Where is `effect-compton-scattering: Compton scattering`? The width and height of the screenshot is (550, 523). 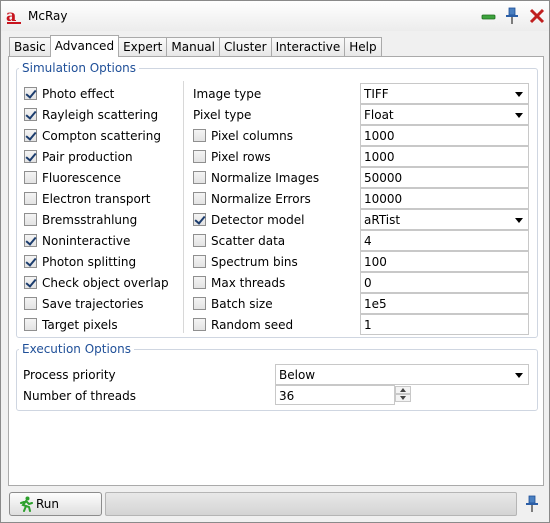
effect-compton-scattering: Compton scattering is located at coordinates (92, 135).